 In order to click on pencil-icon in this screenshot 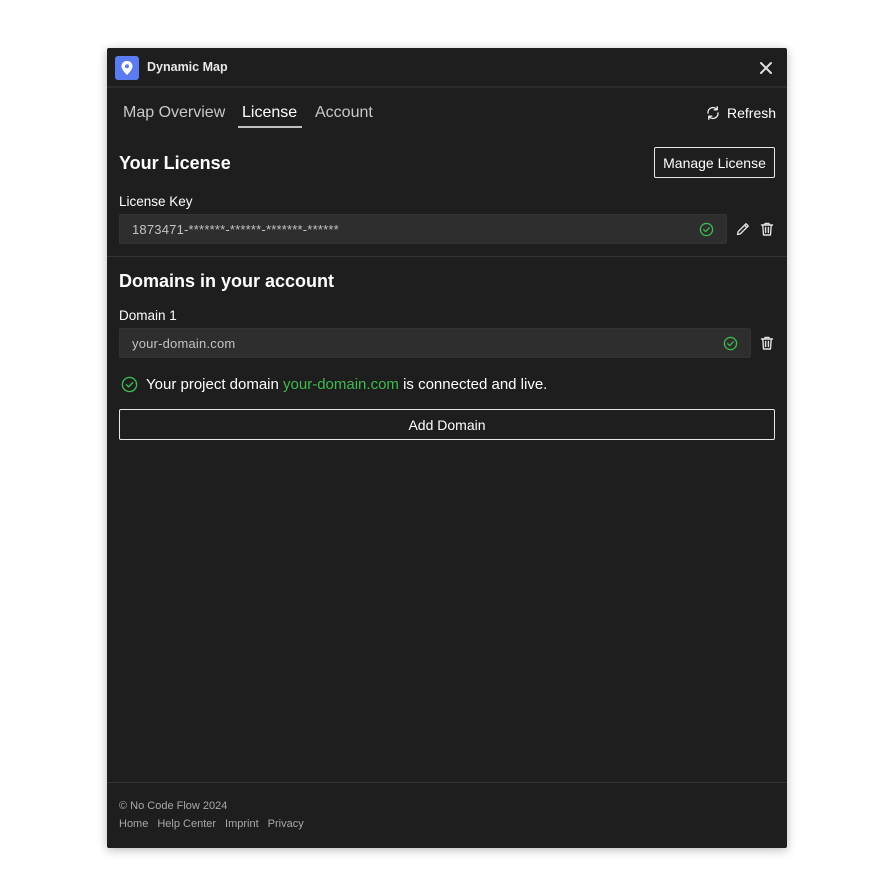, I will do `click(742, 229)`.